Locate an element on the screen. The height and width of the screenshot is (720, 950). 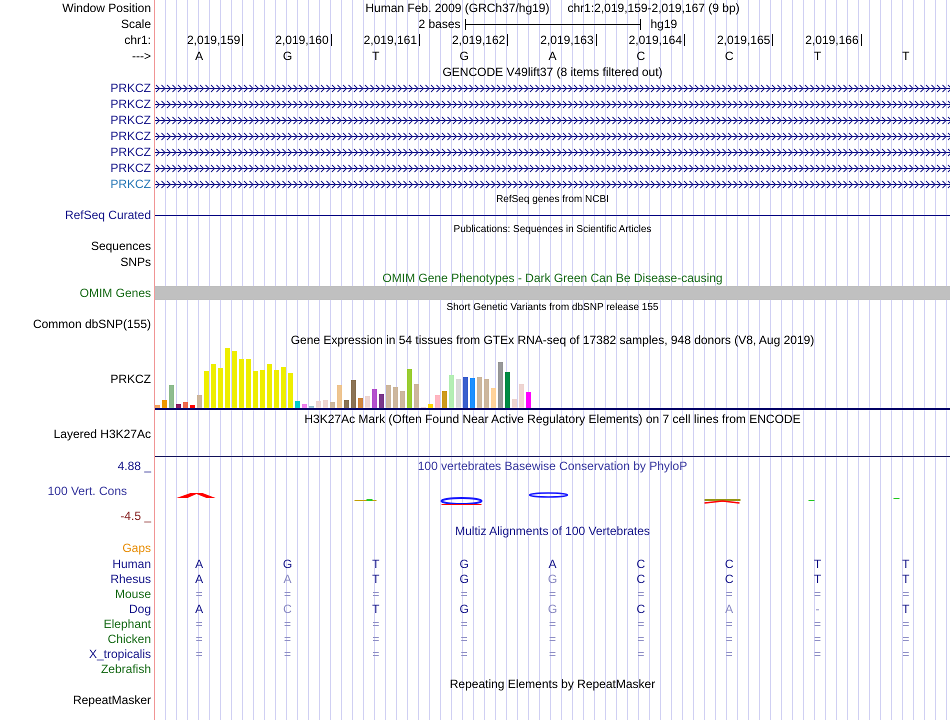
strand-label: ---> is located at coordinates (141, 56).